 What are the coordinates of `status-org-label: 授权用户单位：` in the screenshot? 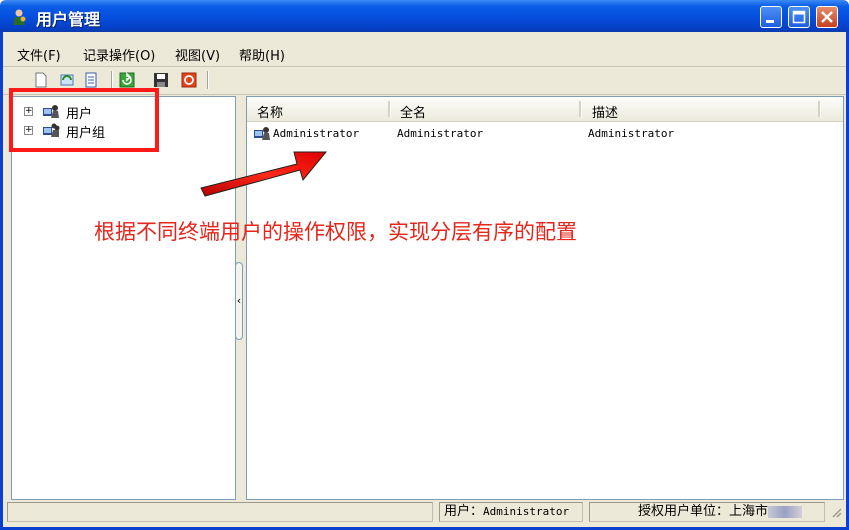 It's located at (684, 511).